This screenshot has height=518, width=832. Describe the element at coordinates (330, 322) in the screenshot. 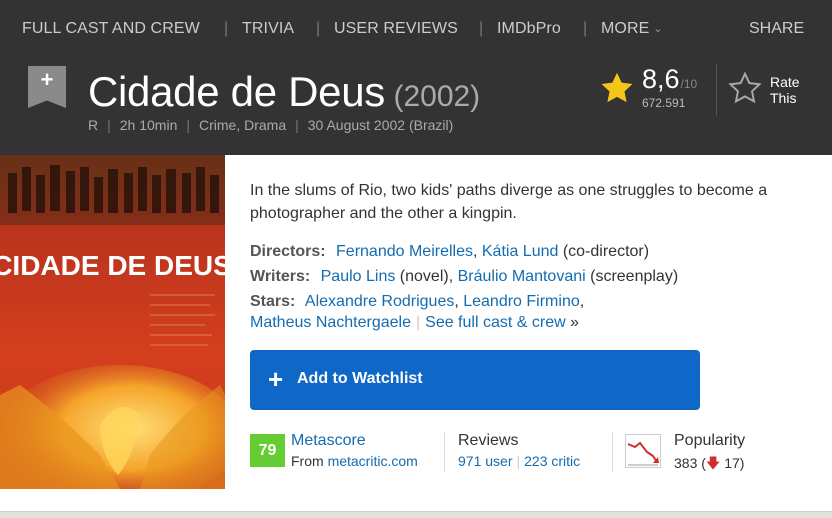

I see `star-link: Matheus Nachtergaele` at that location.